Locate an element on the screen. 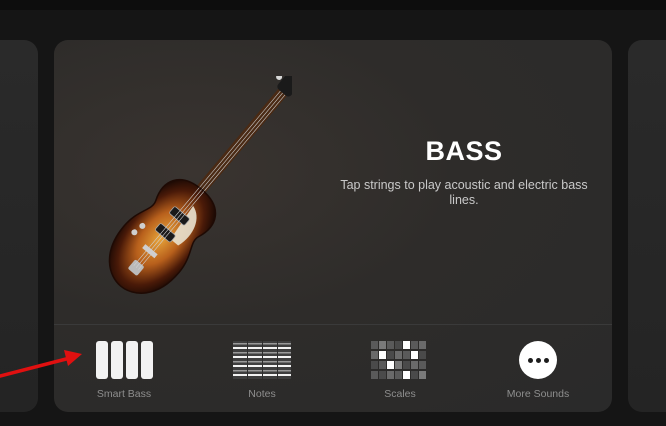  notes-icon is located at coordinates (262, 360).